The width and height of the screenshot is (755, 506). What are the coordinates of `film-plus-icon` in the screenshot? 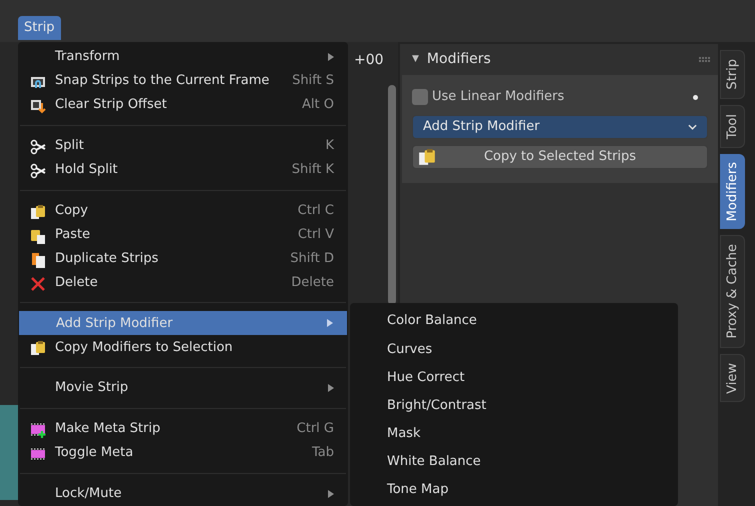 It's located at (38, 430).